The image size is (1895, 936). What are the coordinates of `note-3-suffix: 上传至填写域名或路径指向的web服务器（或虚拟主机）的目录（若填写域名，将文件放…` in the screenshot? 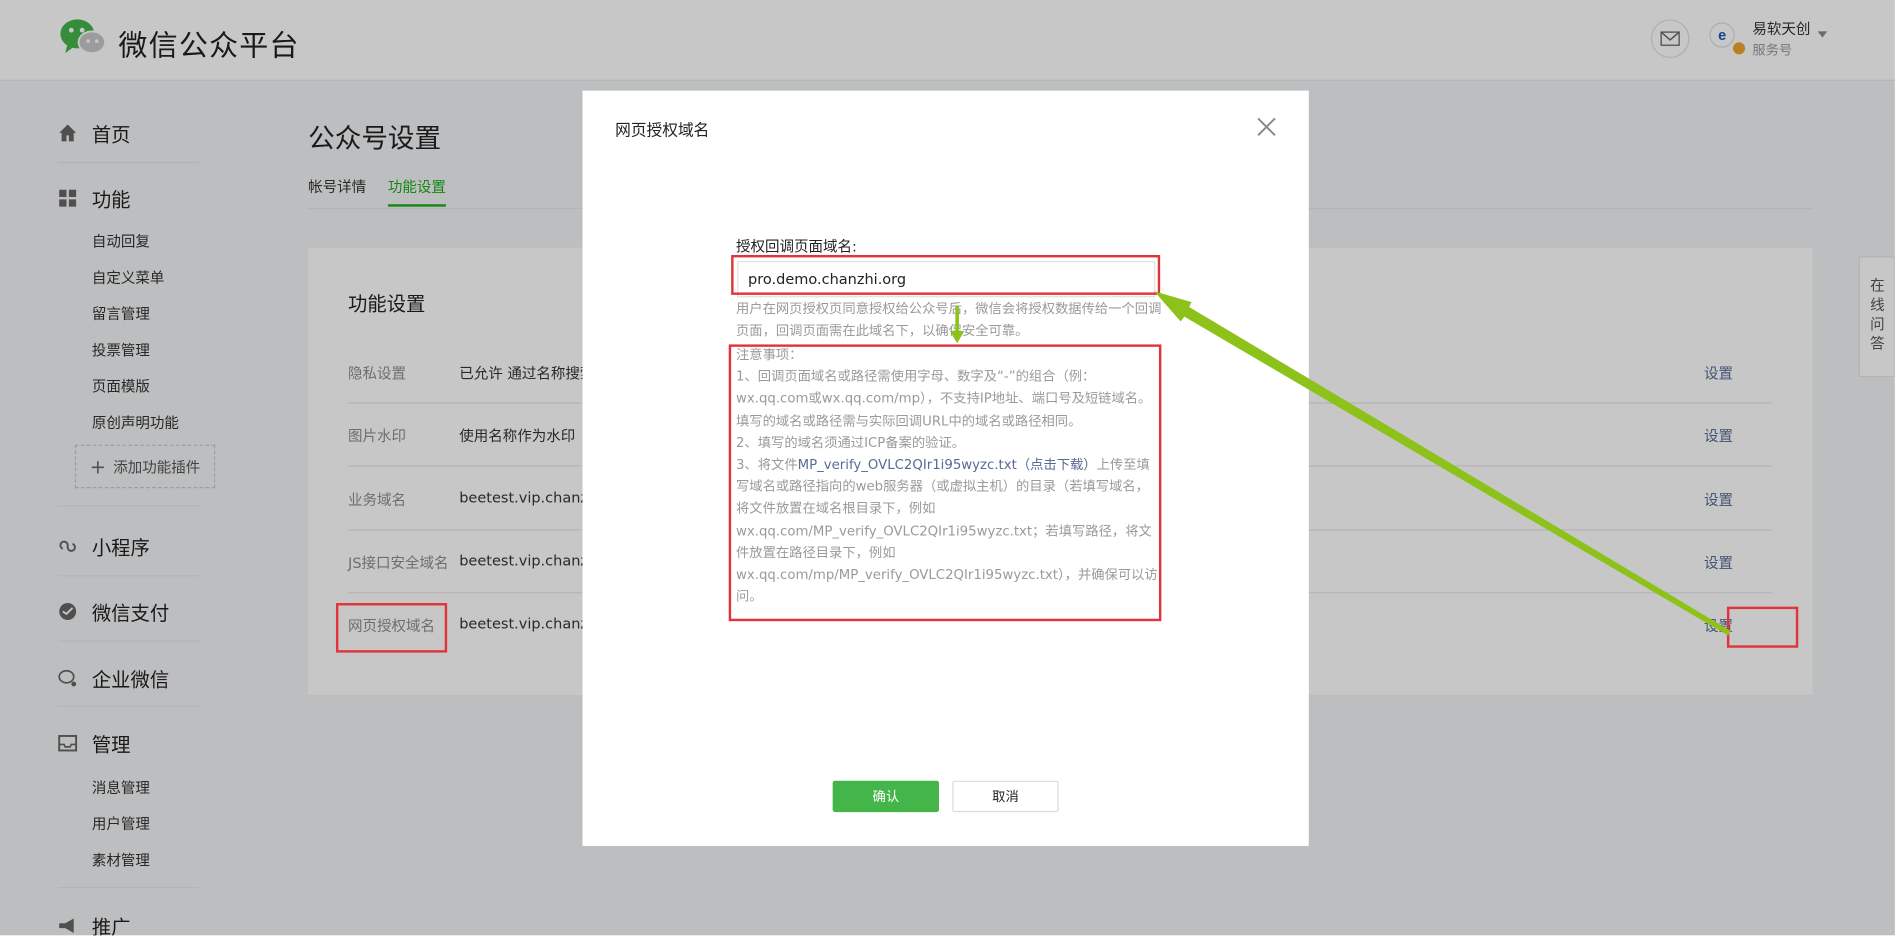 It's located at (946, 530).